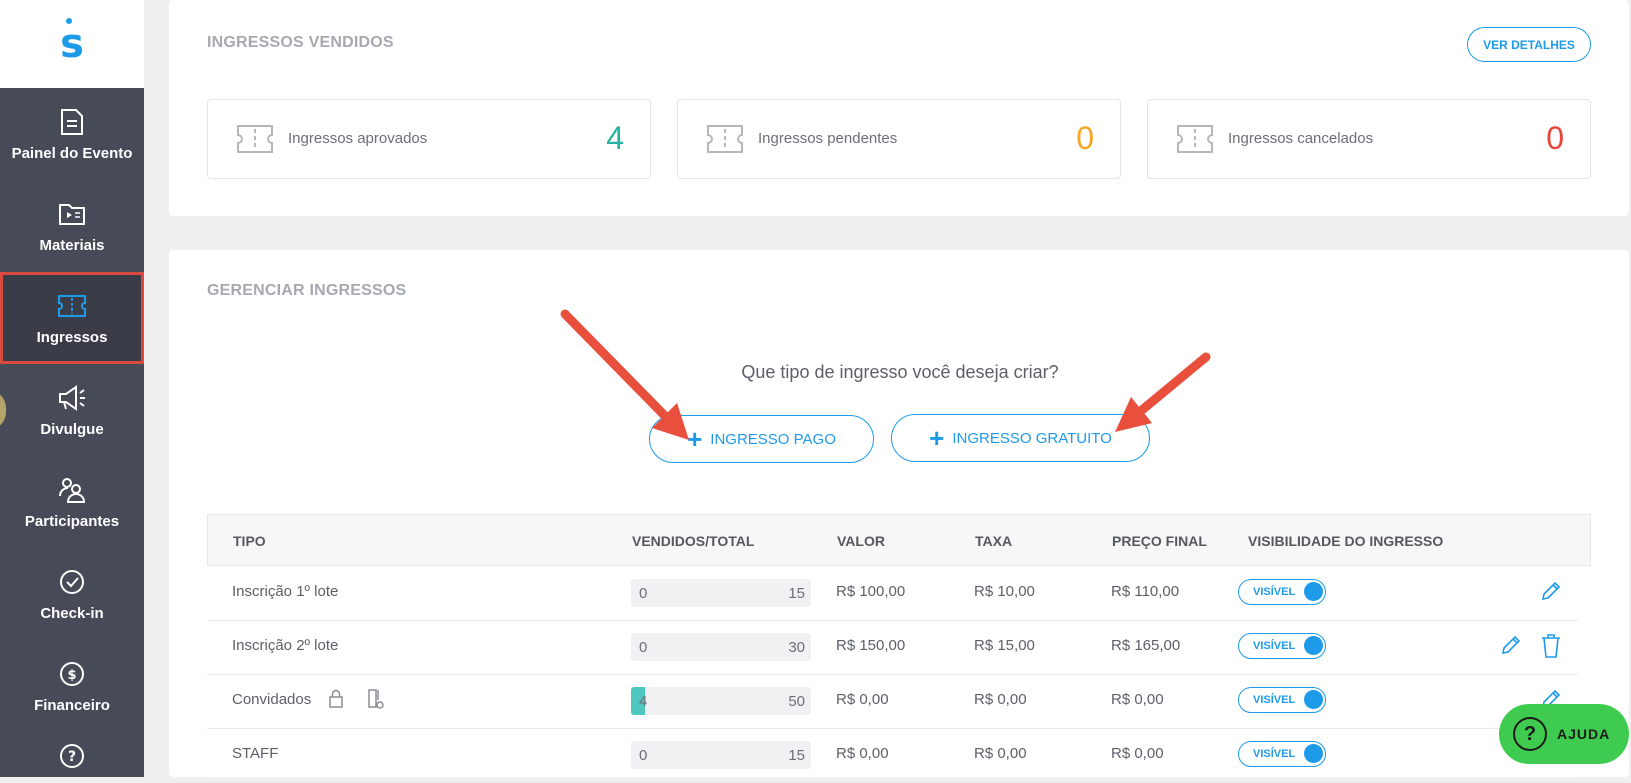 The height and width of the screenshot is (783, 1631). What do you see at coordinates (899, 139) in the screenshot?
I see `stat-pending: Ingressos pendentes 0` at bounding box center [899, 139].